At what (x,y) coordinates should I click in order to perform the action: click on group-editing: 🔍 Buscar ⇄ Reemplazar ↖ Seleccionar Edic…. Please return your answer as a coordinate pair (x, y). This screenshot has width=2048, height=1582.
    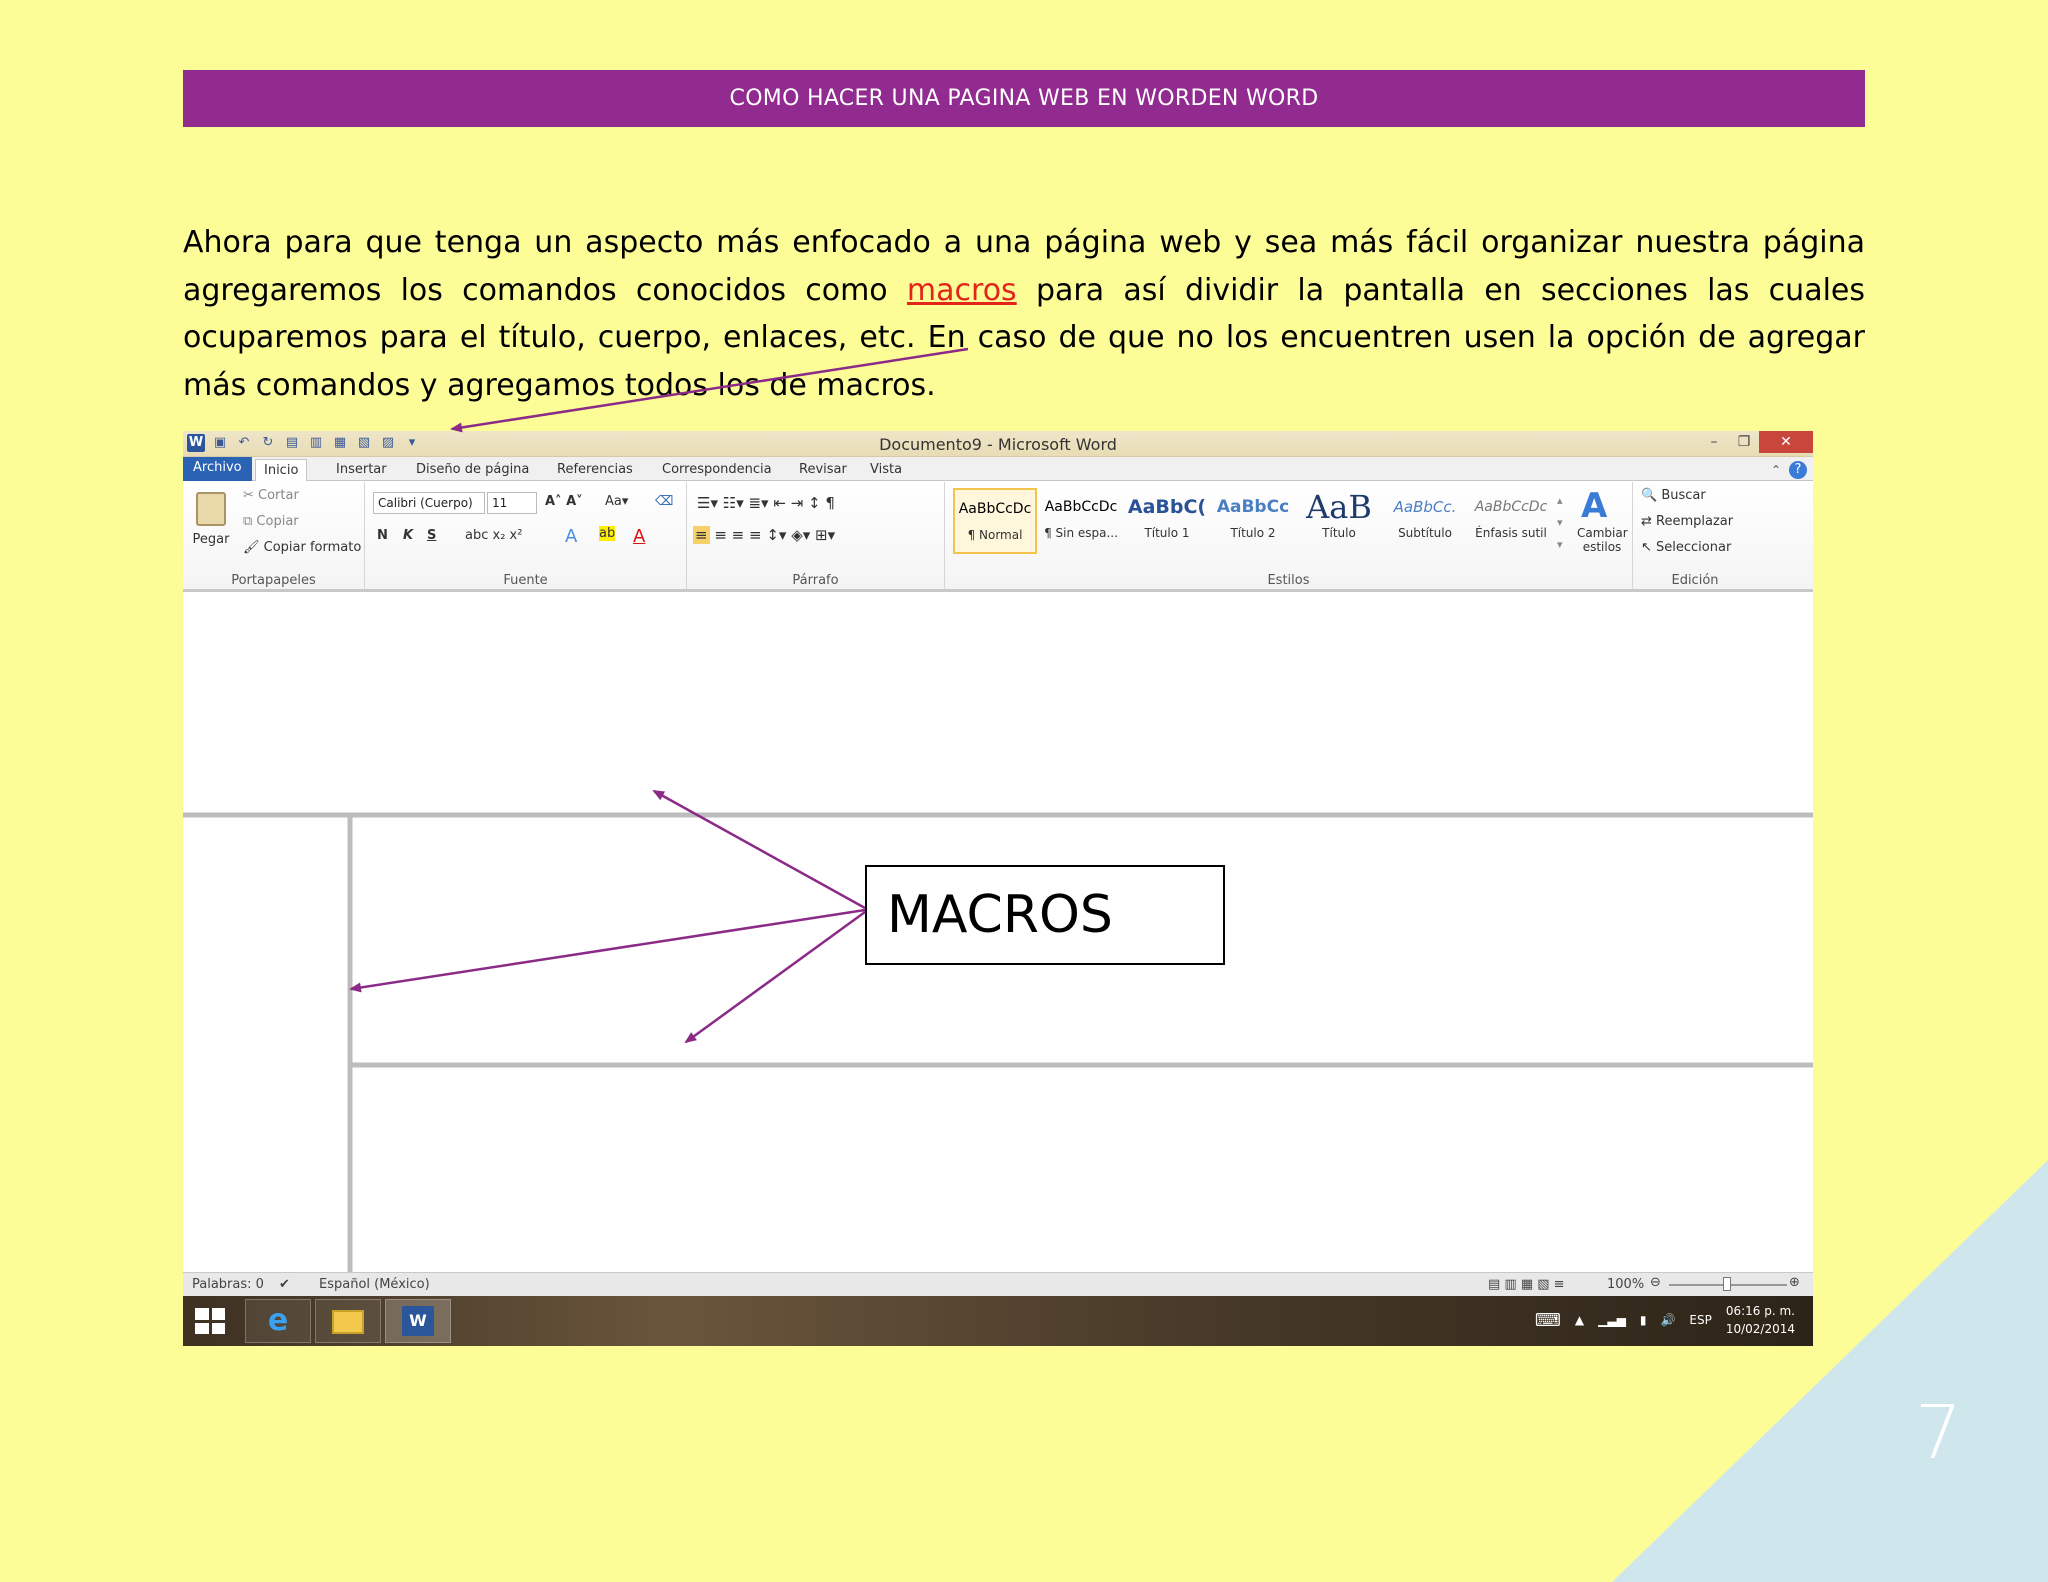
    Looking at the image, I should click on (1695, 536).